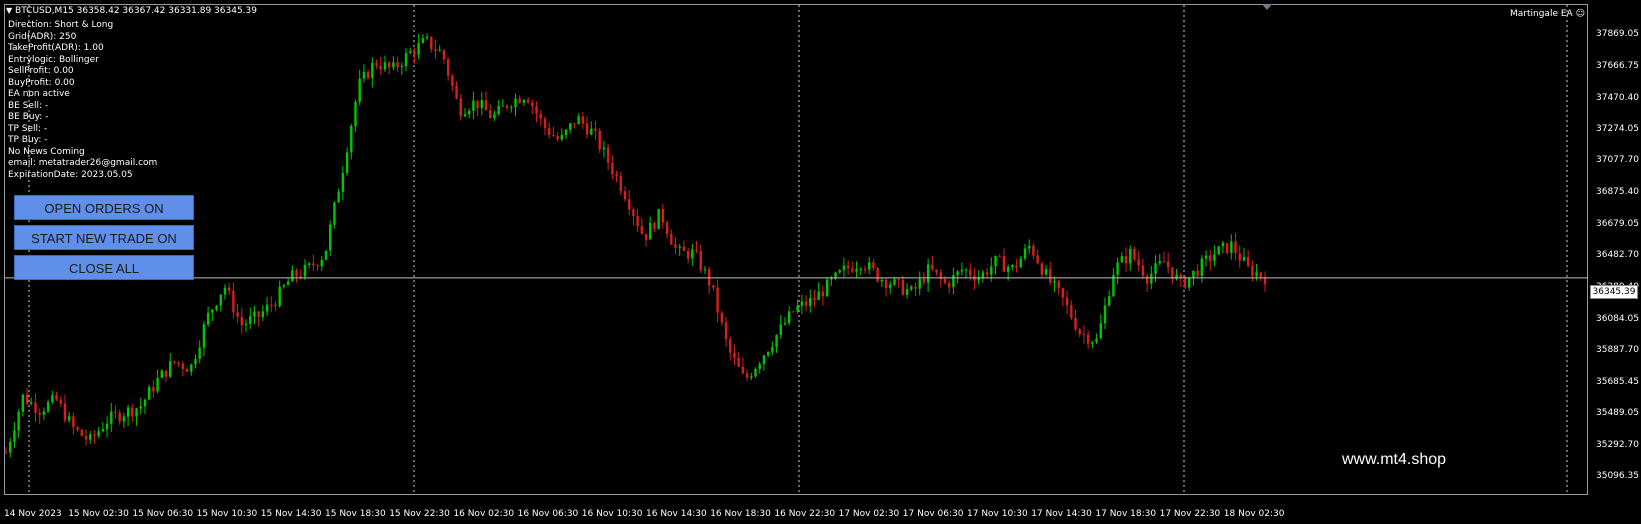 This screenshot has width=1641, height=524. Describe the element at coordinates (612, 514) in the screenshot. I see `time-tick-label: 16 Nov 10:30` at that location.